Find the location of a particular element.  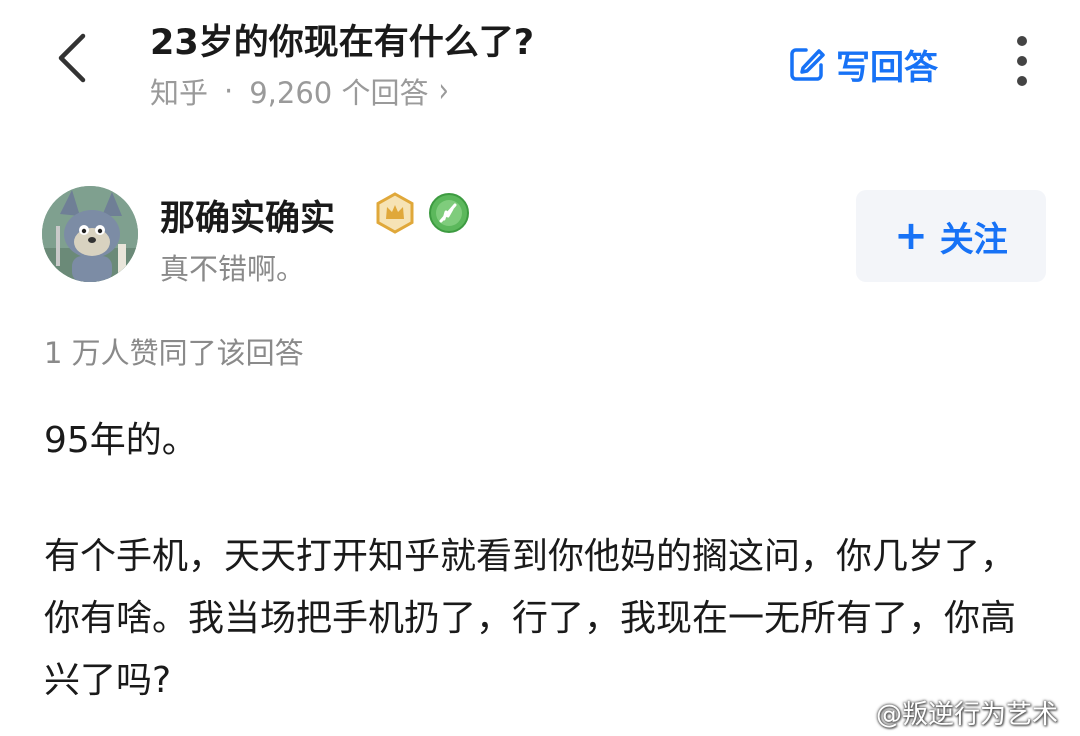

watermark-text: @叛逆行为艺术 is located at coordinates (967, 714).